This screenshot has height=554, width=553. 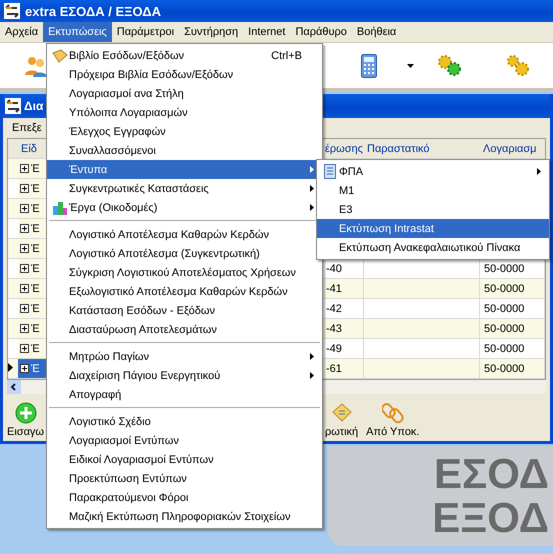 I want to click on menu-item: Κατάσταση Εσόδων - Εξόδων, so click(x=184, y=310).